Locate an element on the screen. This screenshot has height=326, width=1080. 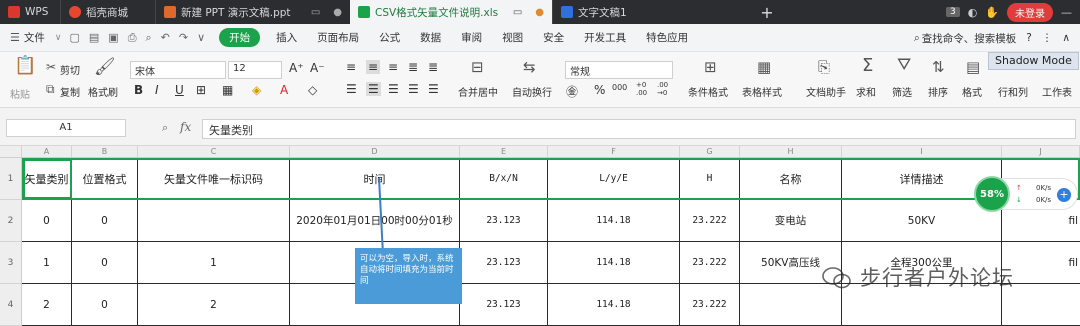
underline-icon: U is located at coordinates (179, 90).